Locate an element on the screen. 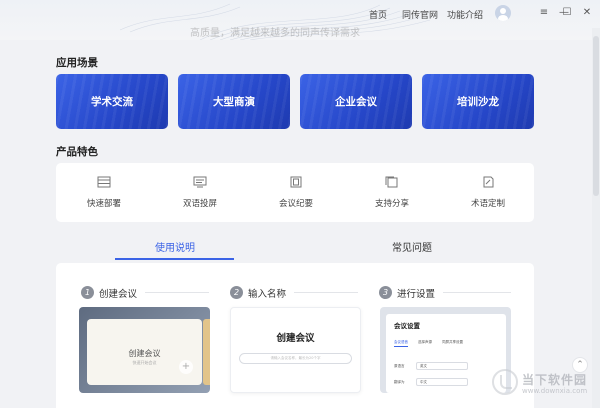 This screenshot has height=408, width=600. feature-label: 快速部署 is located at coordinates (103, 204).